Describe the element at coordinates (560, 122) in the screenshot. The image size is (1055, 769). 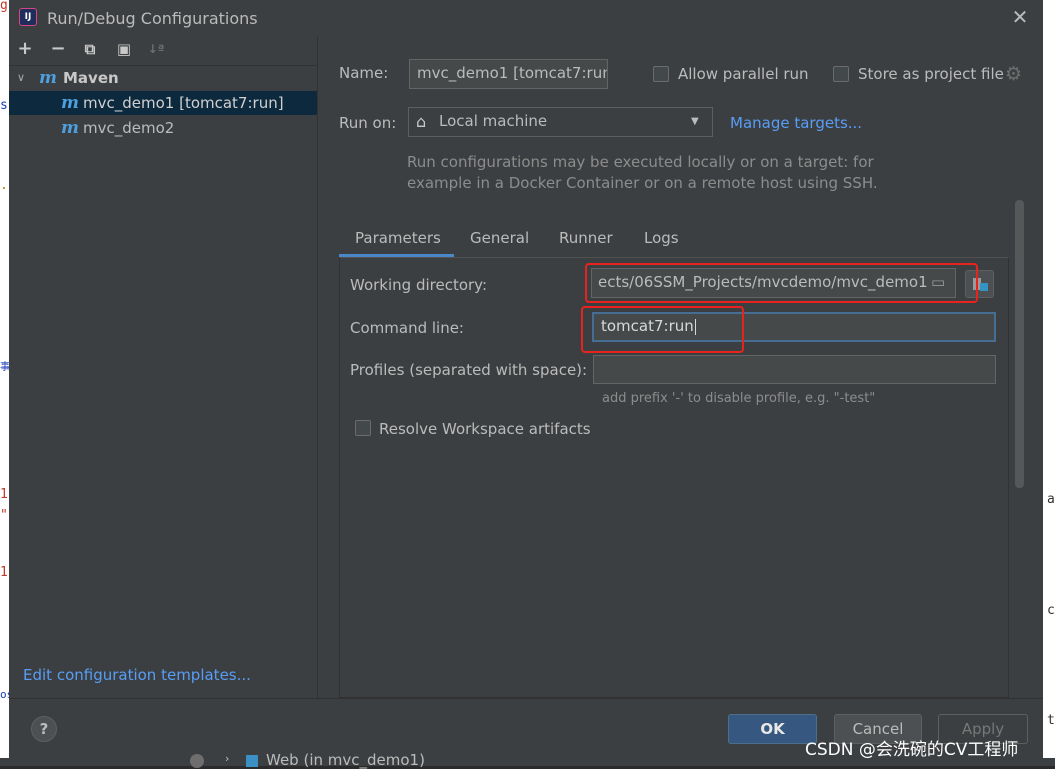
I see `run-on-dropdown: Local machine` at that location.